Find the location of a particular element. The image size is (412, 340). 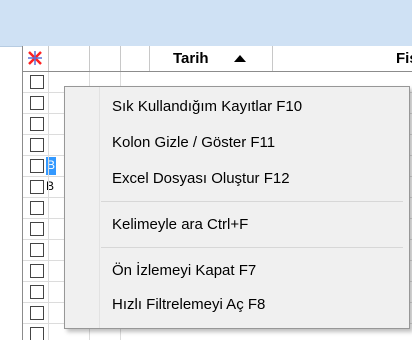

menu-item-favorites: Sık Kullandığım Kayıtlar F10 is located at coordinates (207, 107).